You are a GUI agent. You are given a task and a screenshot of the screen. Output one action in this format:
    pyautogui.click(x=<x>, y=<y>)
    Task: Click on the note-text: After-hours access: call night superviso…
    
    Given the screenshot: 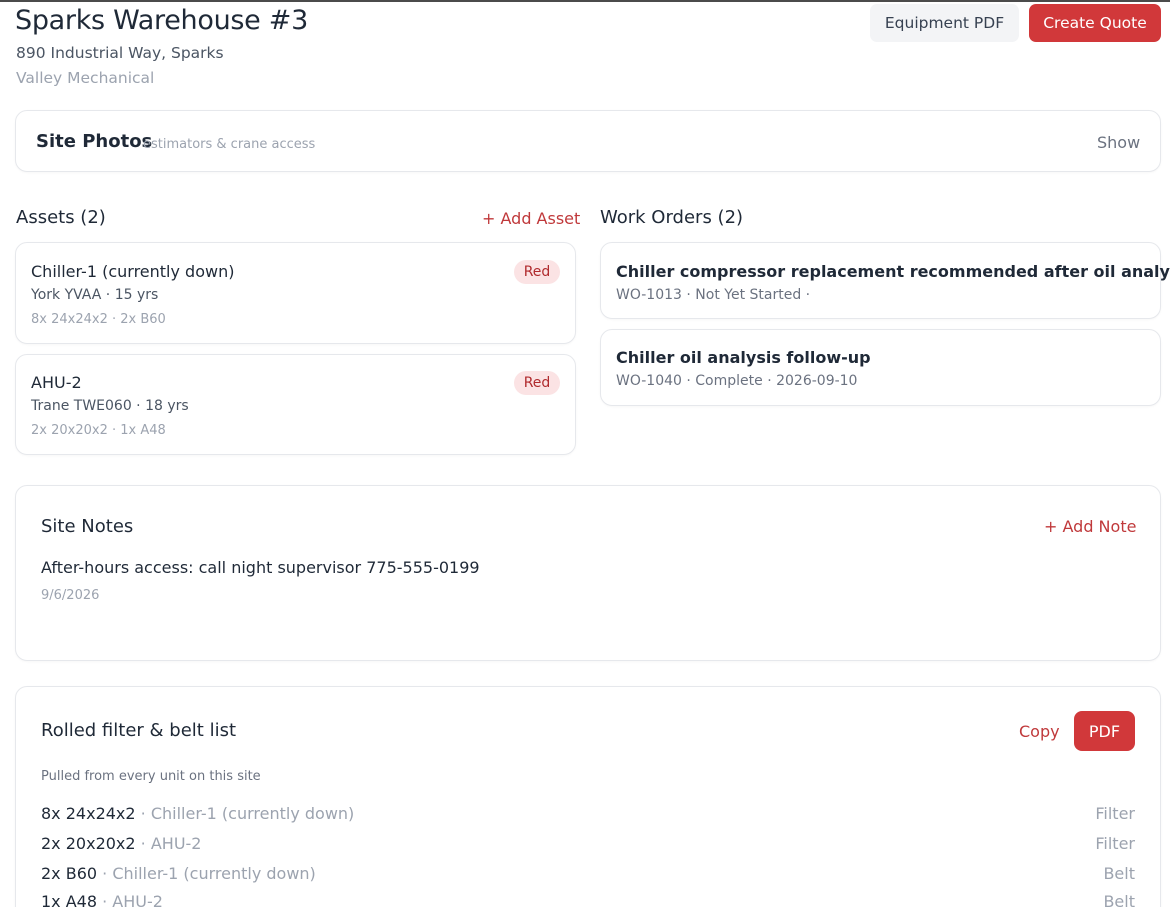 What is the action you would take?
    pyautogui.click(x=260, y=567)
    